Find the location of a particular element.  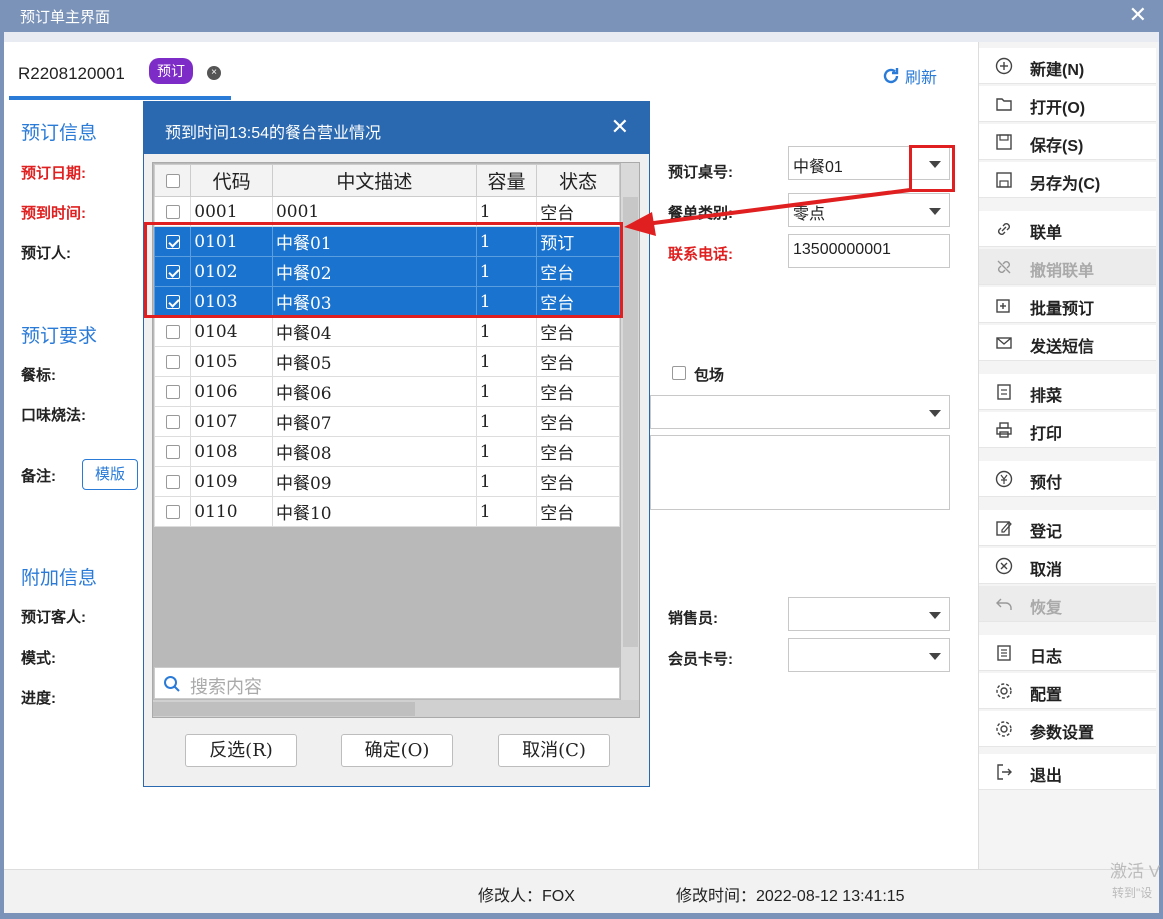

search-input: 搜索内容 is located at coordinates (387, 683).